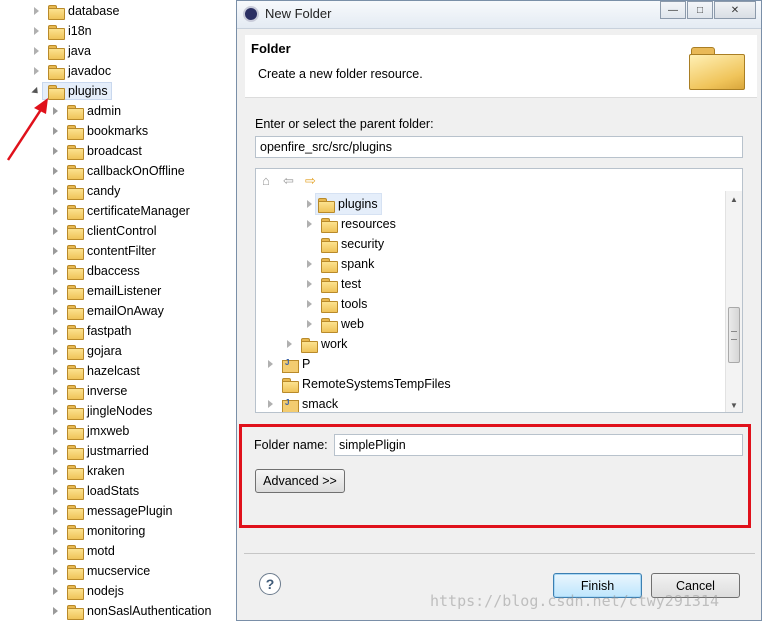 Image resolution: width=762 pixels, height=621 pixels. I want to click on tree-item-monitoring: monitoring, so click(97, 531).